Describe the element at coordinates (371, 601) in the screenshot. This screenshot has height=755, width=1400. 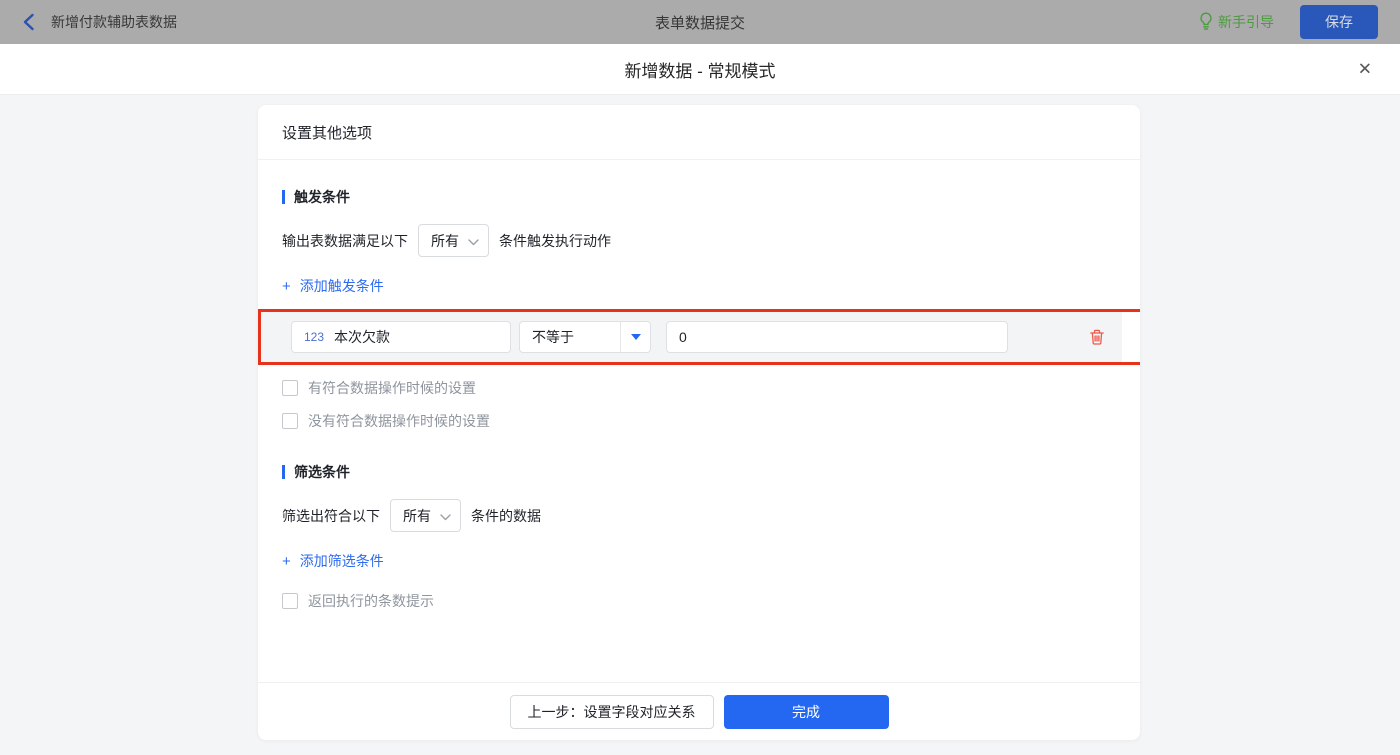
I see `count-tip-label: 返回执行的条数提示` at that location.